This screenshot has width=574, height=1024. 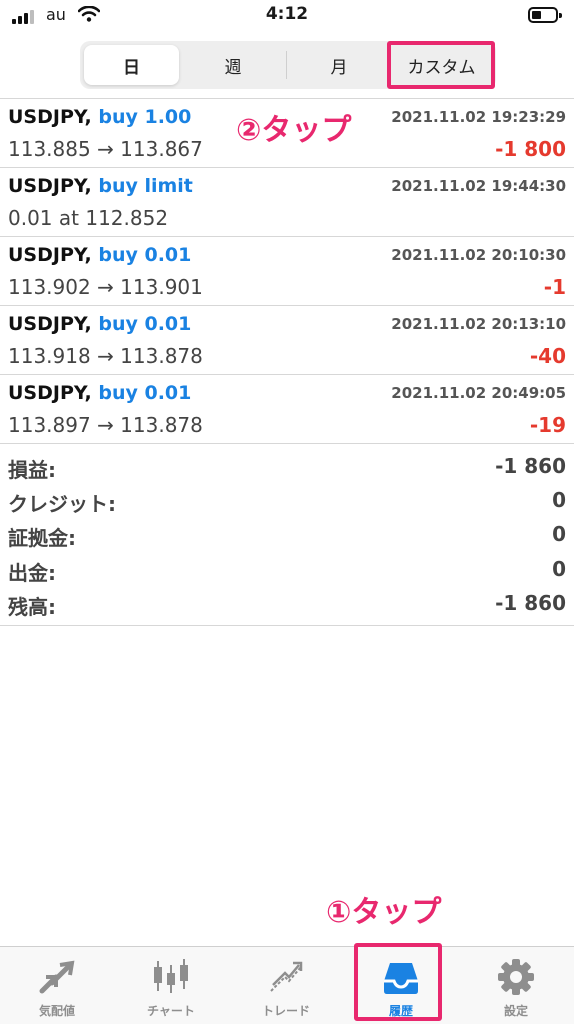 I want to click on status-clock: 4:12, so click(x=287, y=14).